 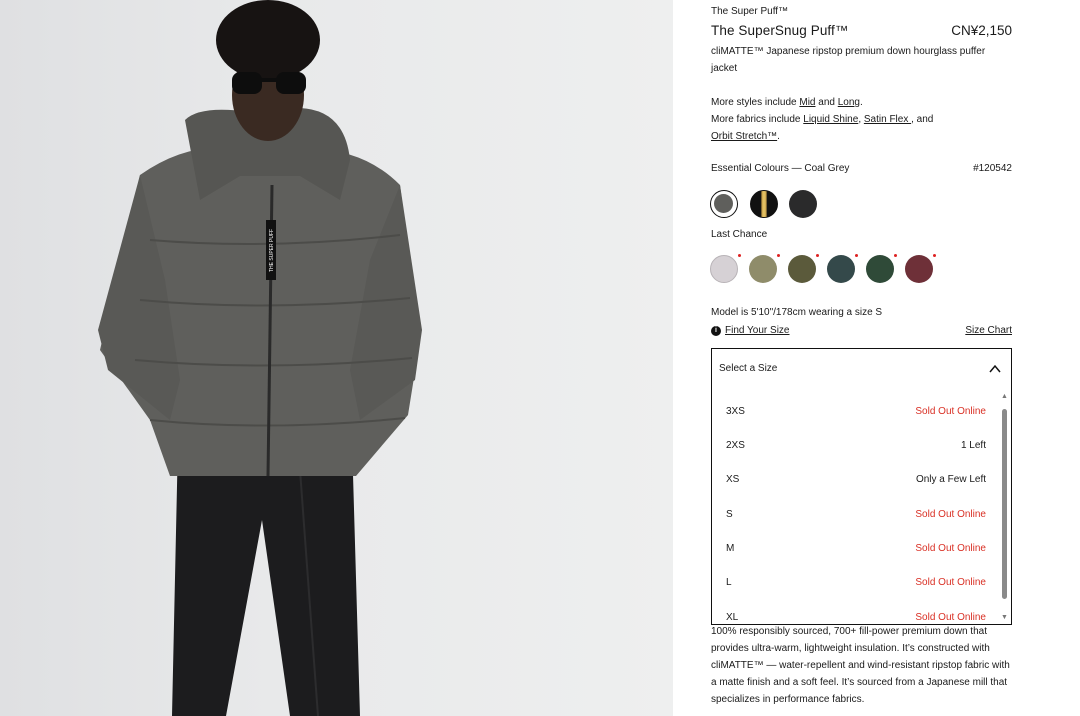 I want to click on swatch-forest, so click(x=880, y=269).